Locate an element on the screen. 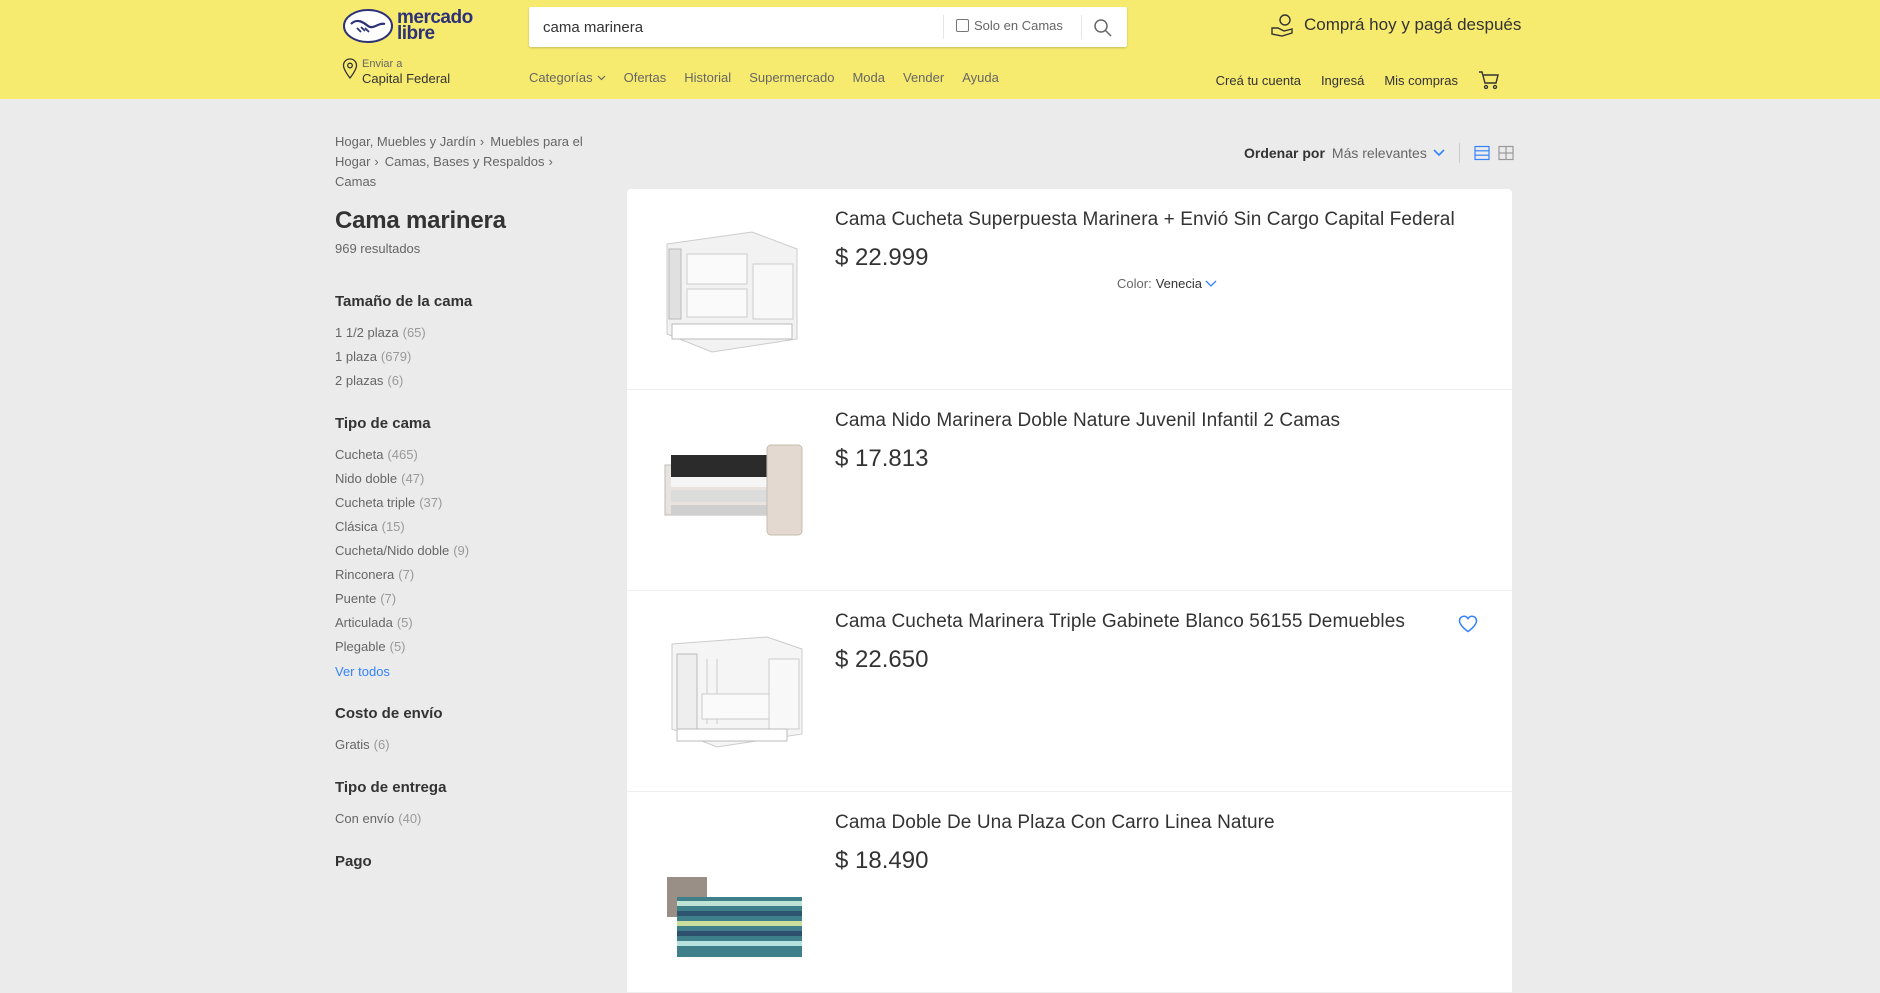 The height and width of the screenshot is (993, 1880). promo-text: Comprá hoy y pagá después is located at coordinates (1413, 24).